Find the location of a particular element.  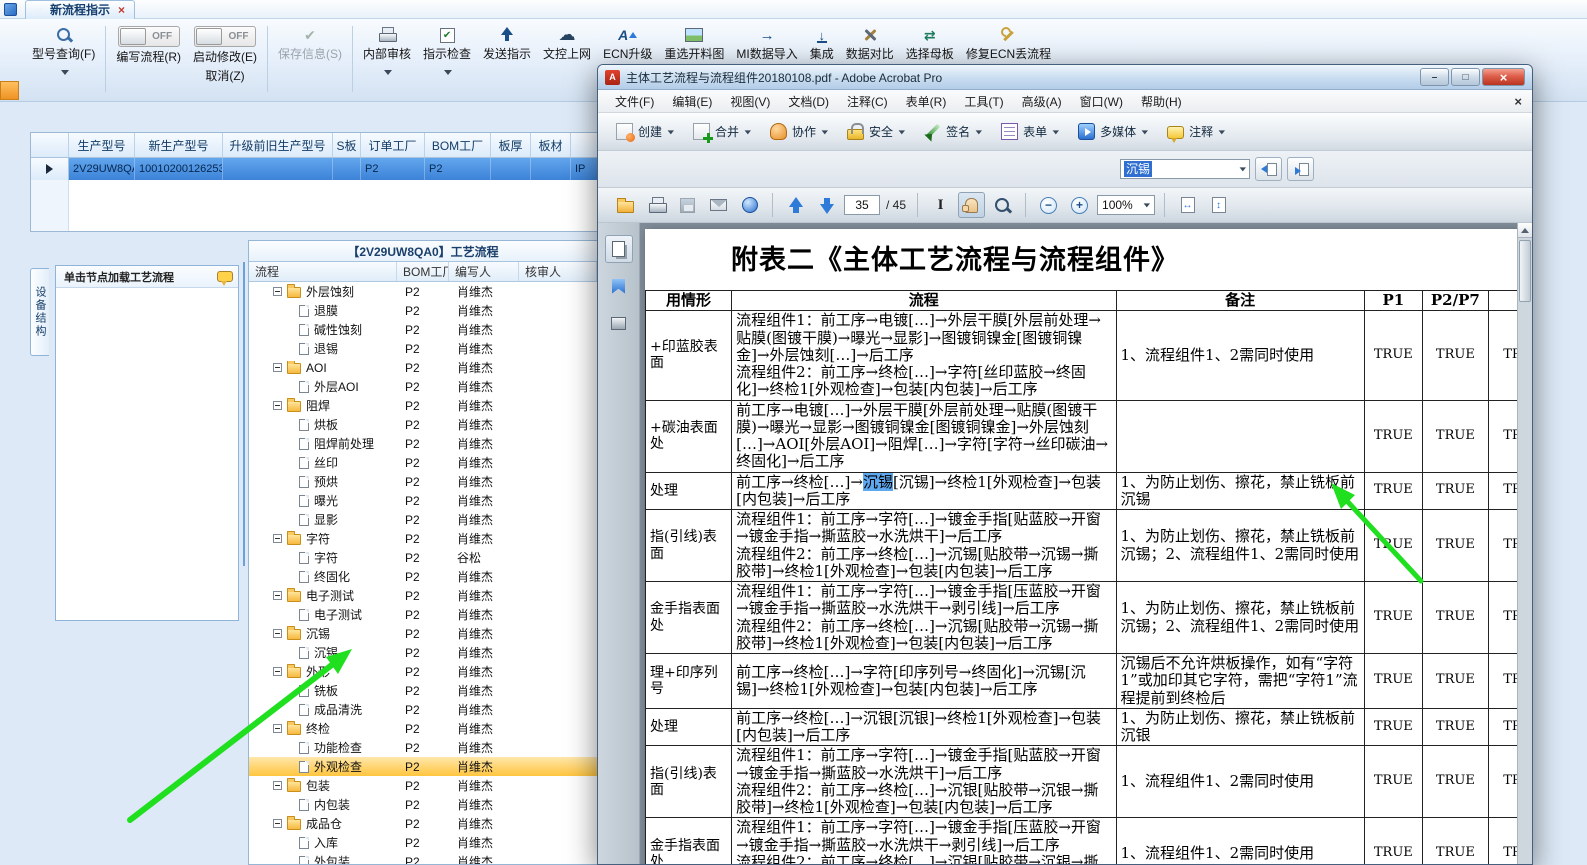

toolbar-button-doc-control-upload: 文控上网 is located at coordinates (567, 44).